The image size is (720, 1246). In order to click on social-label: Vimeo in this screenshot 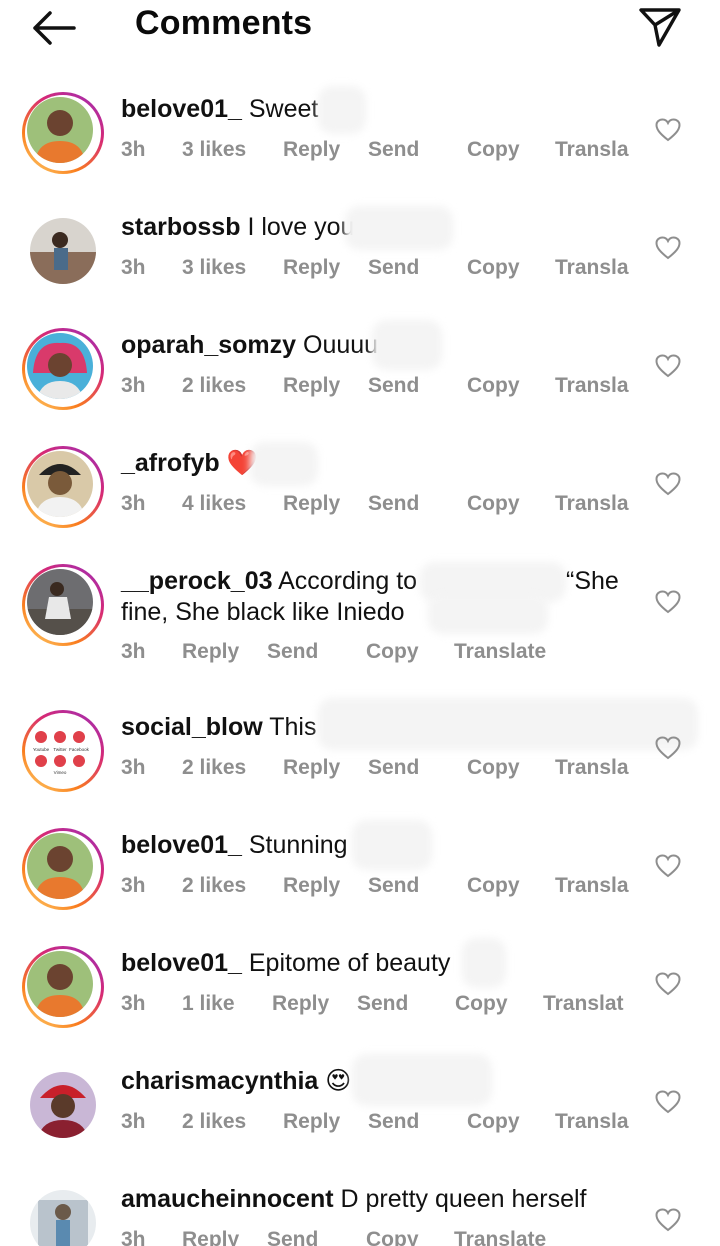, I will do `click(60, 772)`.